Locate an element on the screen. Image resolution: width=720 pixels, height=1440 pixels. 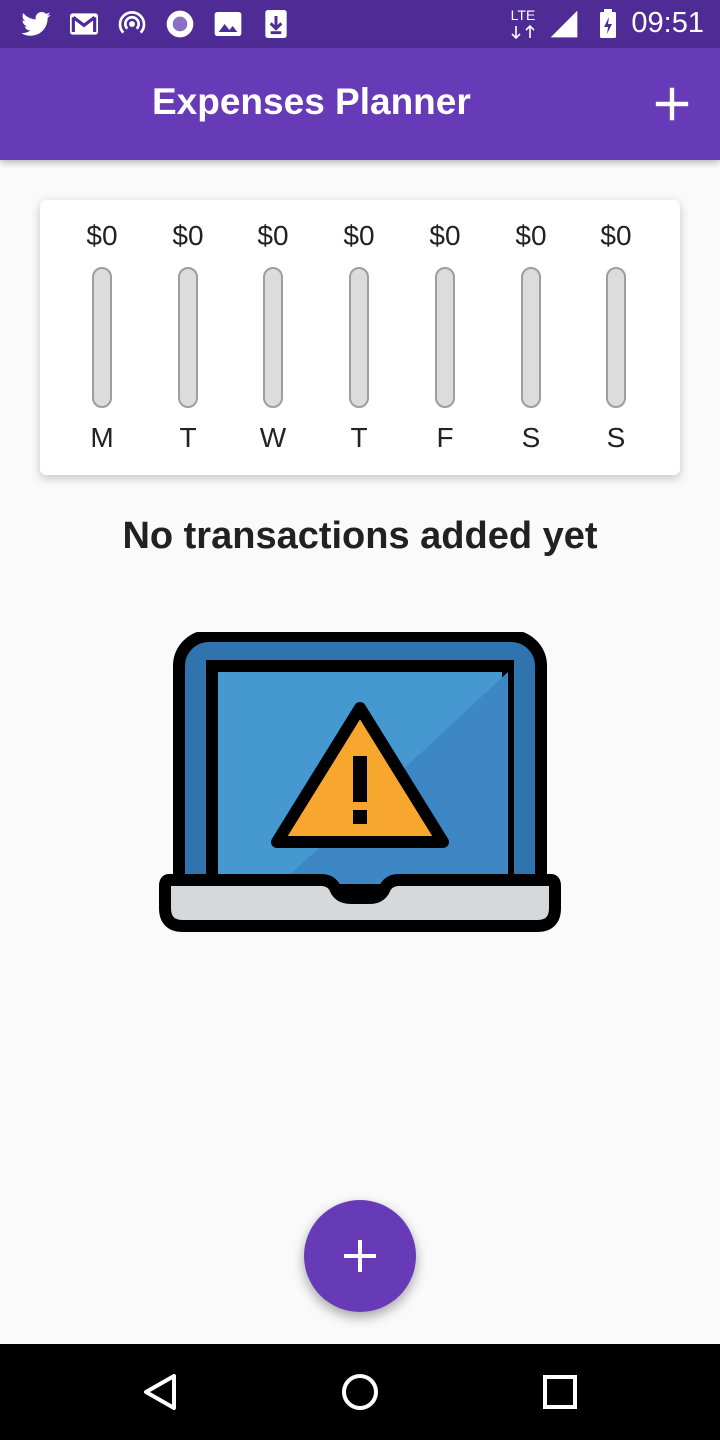
chart-day-column: $0 M is located at coordinates (102, 337).